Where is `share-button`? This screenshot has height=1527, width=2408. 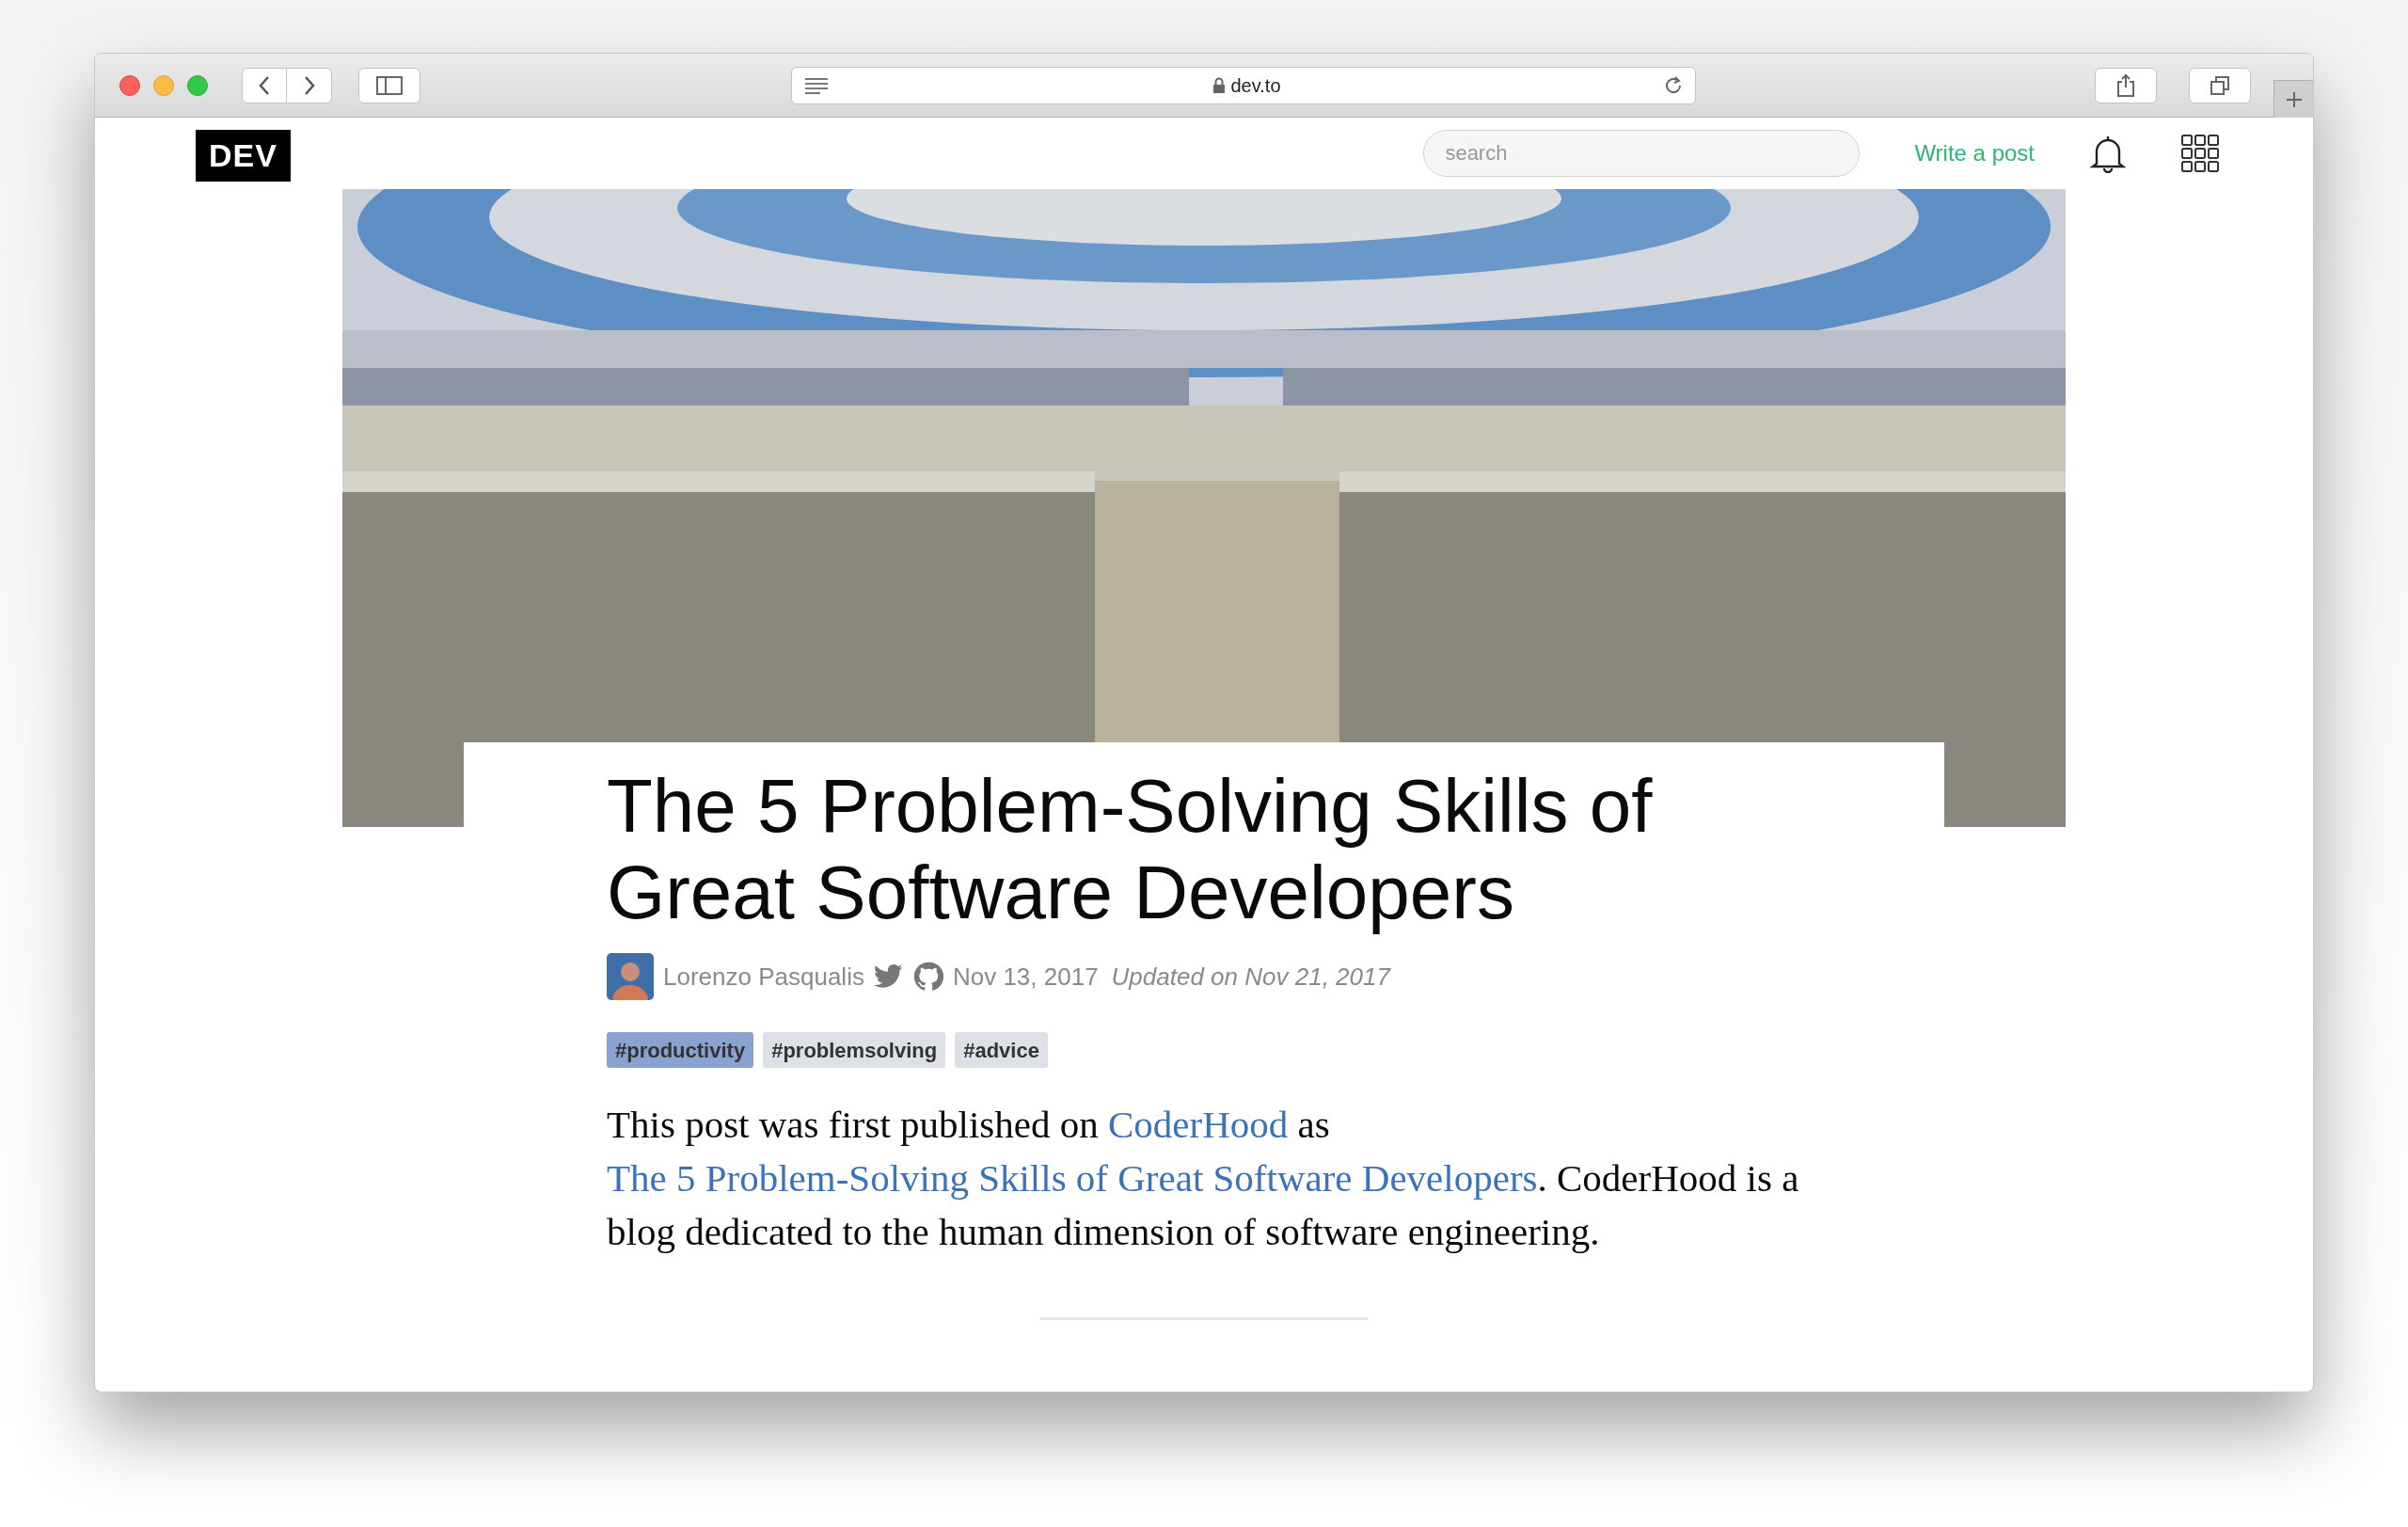
share-button is located at coordinates (2126, 85).